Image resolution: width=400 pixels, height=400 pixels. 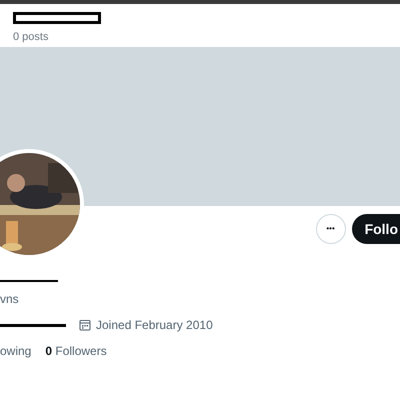 What do you see at coordinates (33, 325) in the screenshot?
I see `redaction-bar` at bounding box center [33, 325].